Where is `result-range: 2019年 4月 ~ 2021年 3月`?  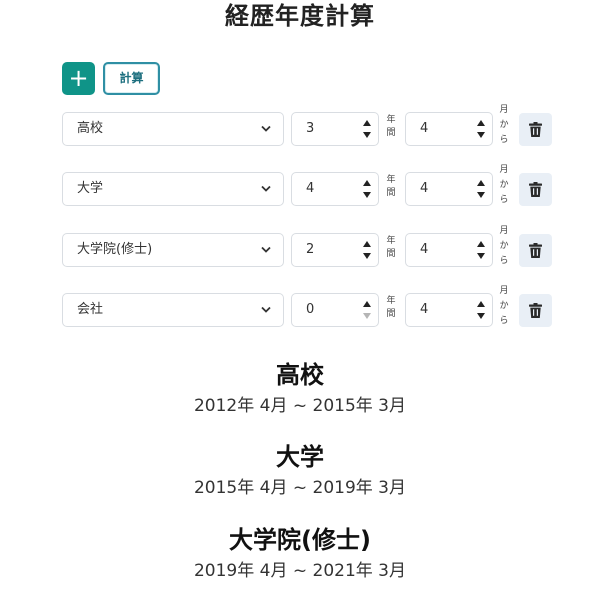 result-range: 2019年 4月 ~ 2021年 3月 is located at coordinates (300, 571).